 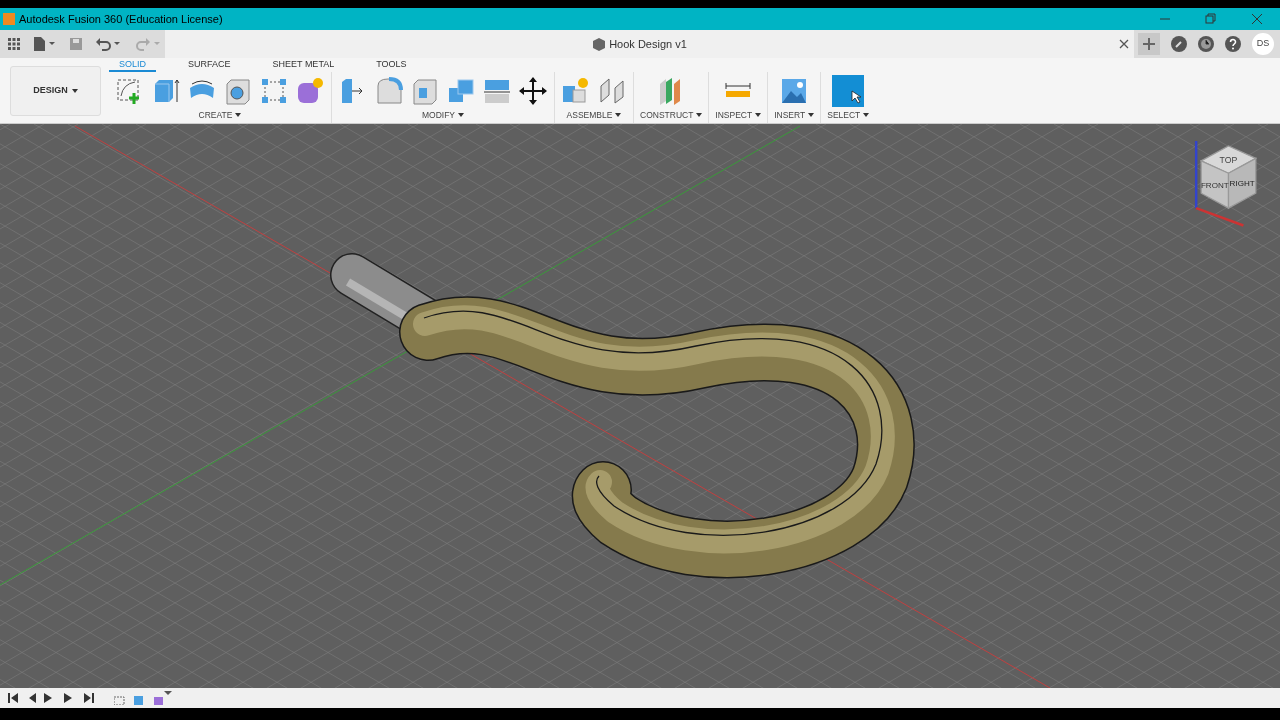 What do you see at coordinates (220, 115) in the screenshot?
I see `tool-group-menu: CREATE` at bounding box center [220, 115].